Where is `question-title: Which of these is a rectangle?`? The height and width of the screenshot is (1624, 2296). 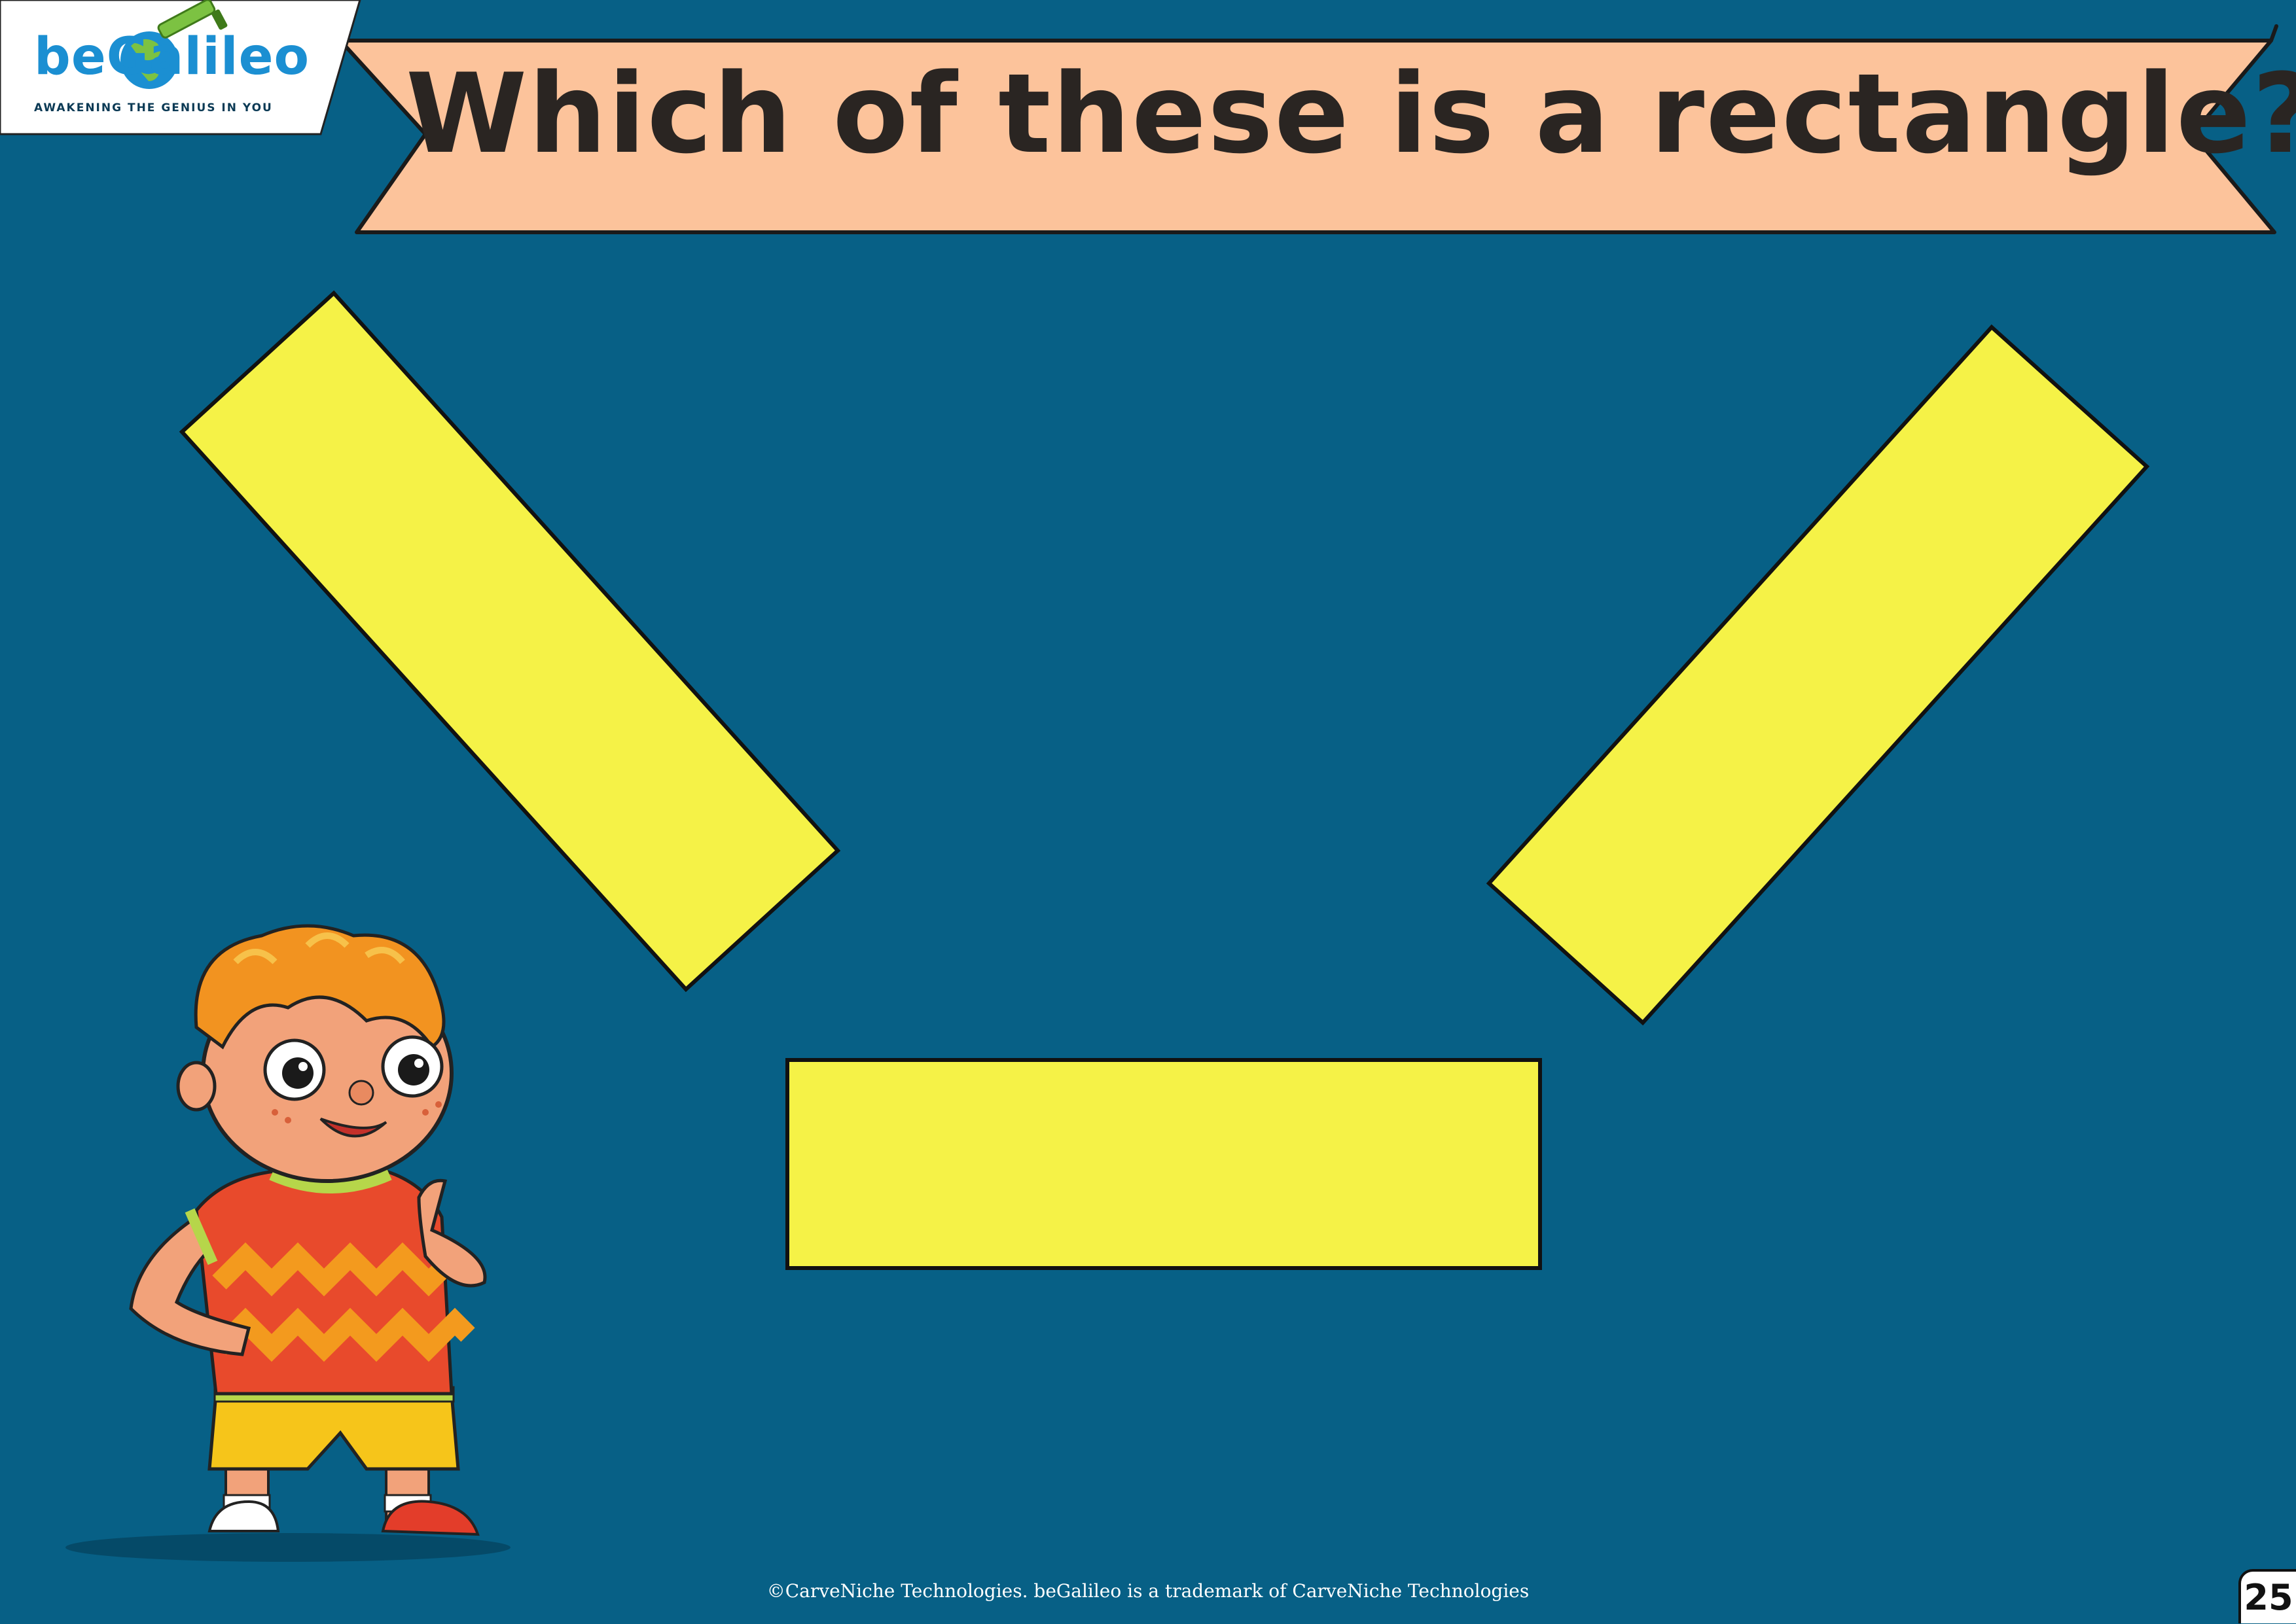 question-title: Which of these is a rectangle? is located at coordinates (1351, 114).